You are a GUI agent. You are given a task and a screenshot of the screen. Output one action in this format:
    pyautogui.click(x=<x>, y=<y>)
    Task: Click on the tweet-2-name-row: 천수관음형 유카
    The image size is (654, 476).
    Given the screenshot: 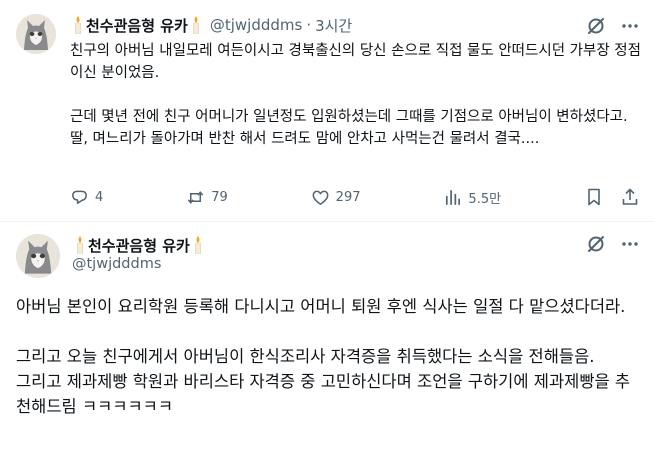 What is the action you would take?
    pyautogui.click(x=139, y=245)
    